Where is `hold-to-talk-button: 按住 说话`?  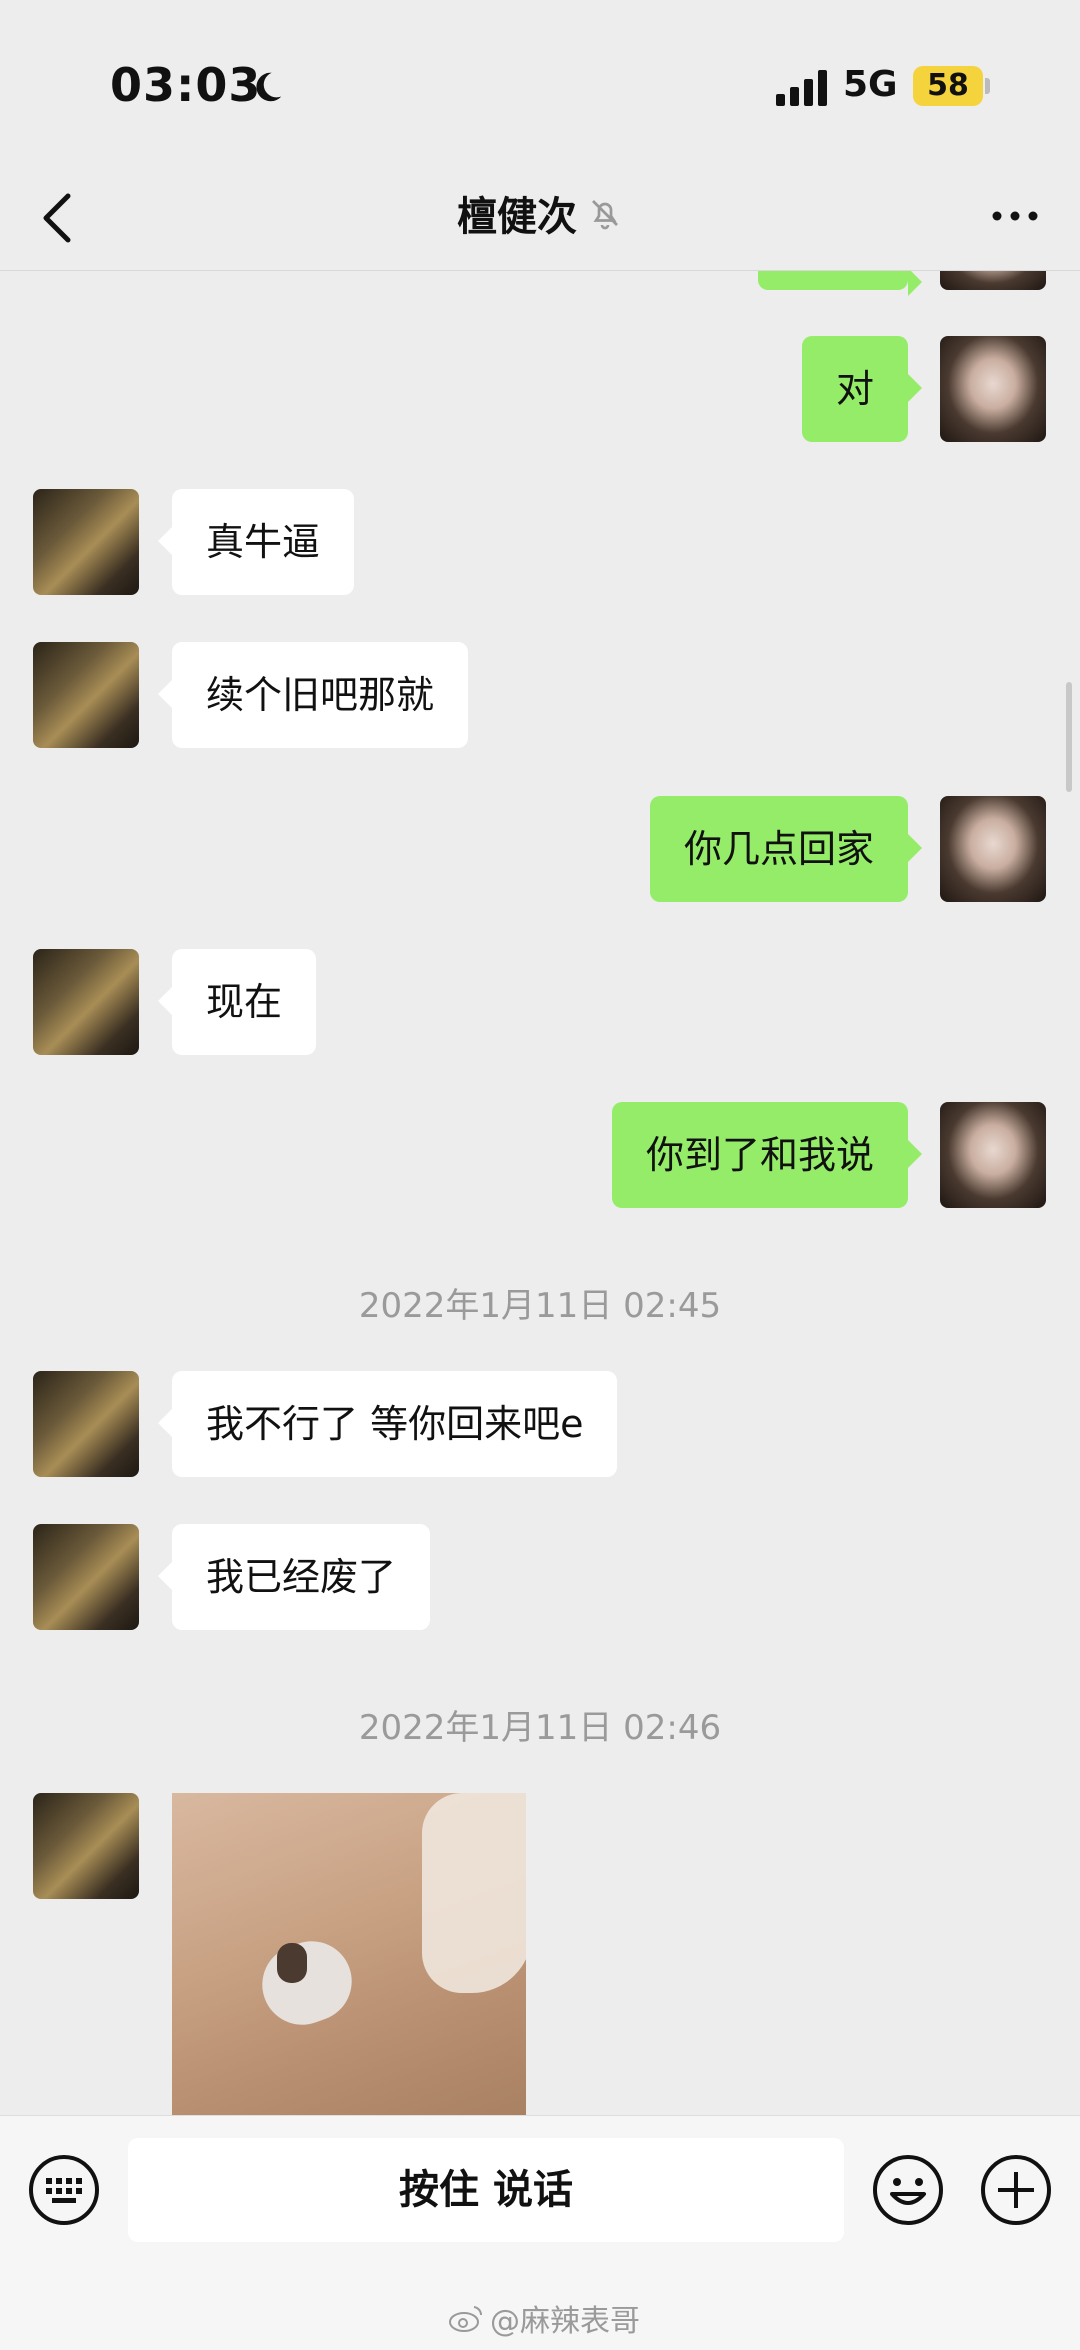 hold-to-talk-button: 按住 说话 is located at coordinates (486, 2190).